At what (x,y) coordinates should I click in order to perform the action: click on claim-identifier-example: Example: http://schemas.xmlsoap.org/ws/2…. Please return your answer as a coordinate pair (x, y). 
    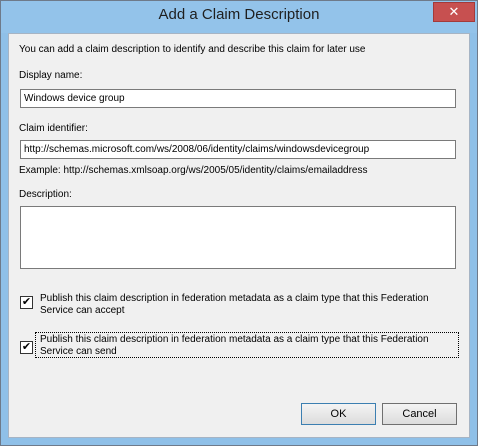
    Looking at the image, I should click on (193, 170).